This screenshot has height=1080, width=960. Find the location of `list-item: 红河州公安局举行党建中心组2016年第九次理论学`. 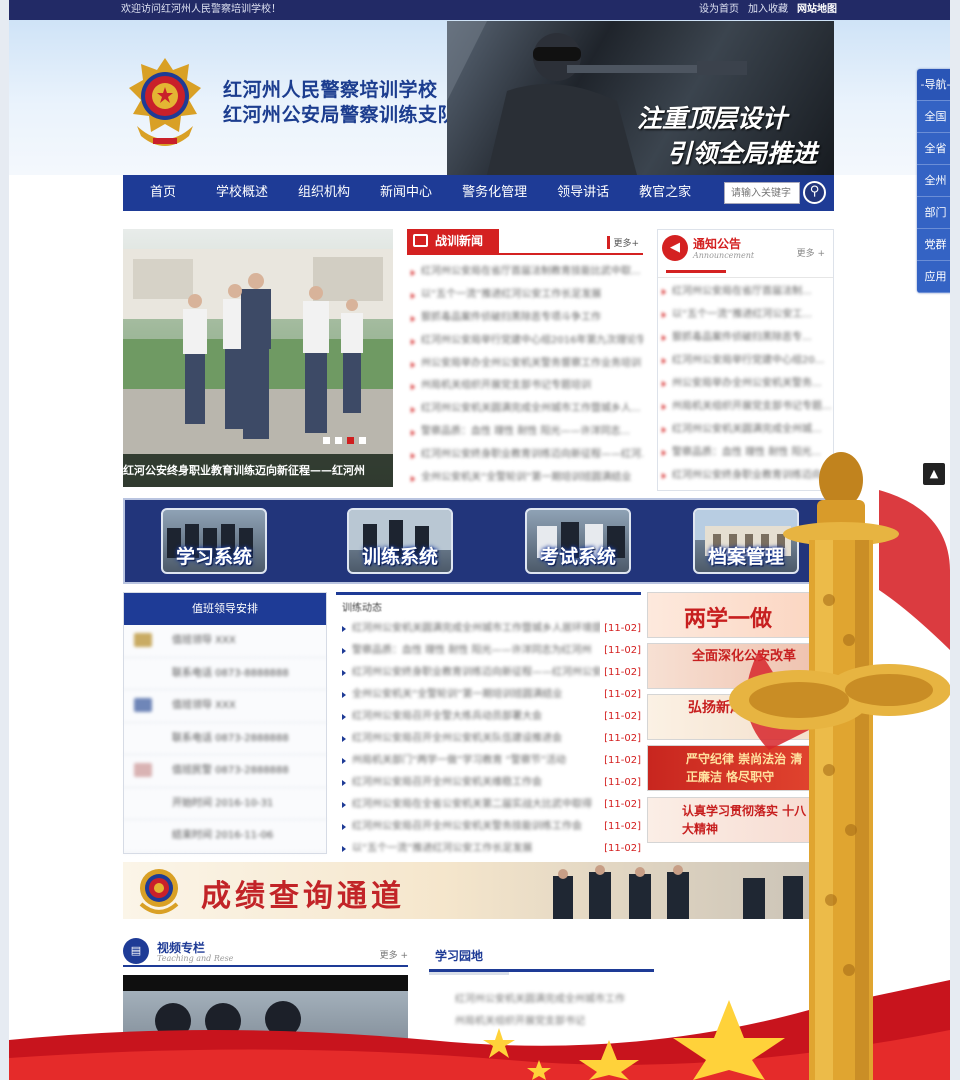

list-item: 红河州公安局举行党建中心组2016年第九次理论学 is located at coordinates (525, 341).